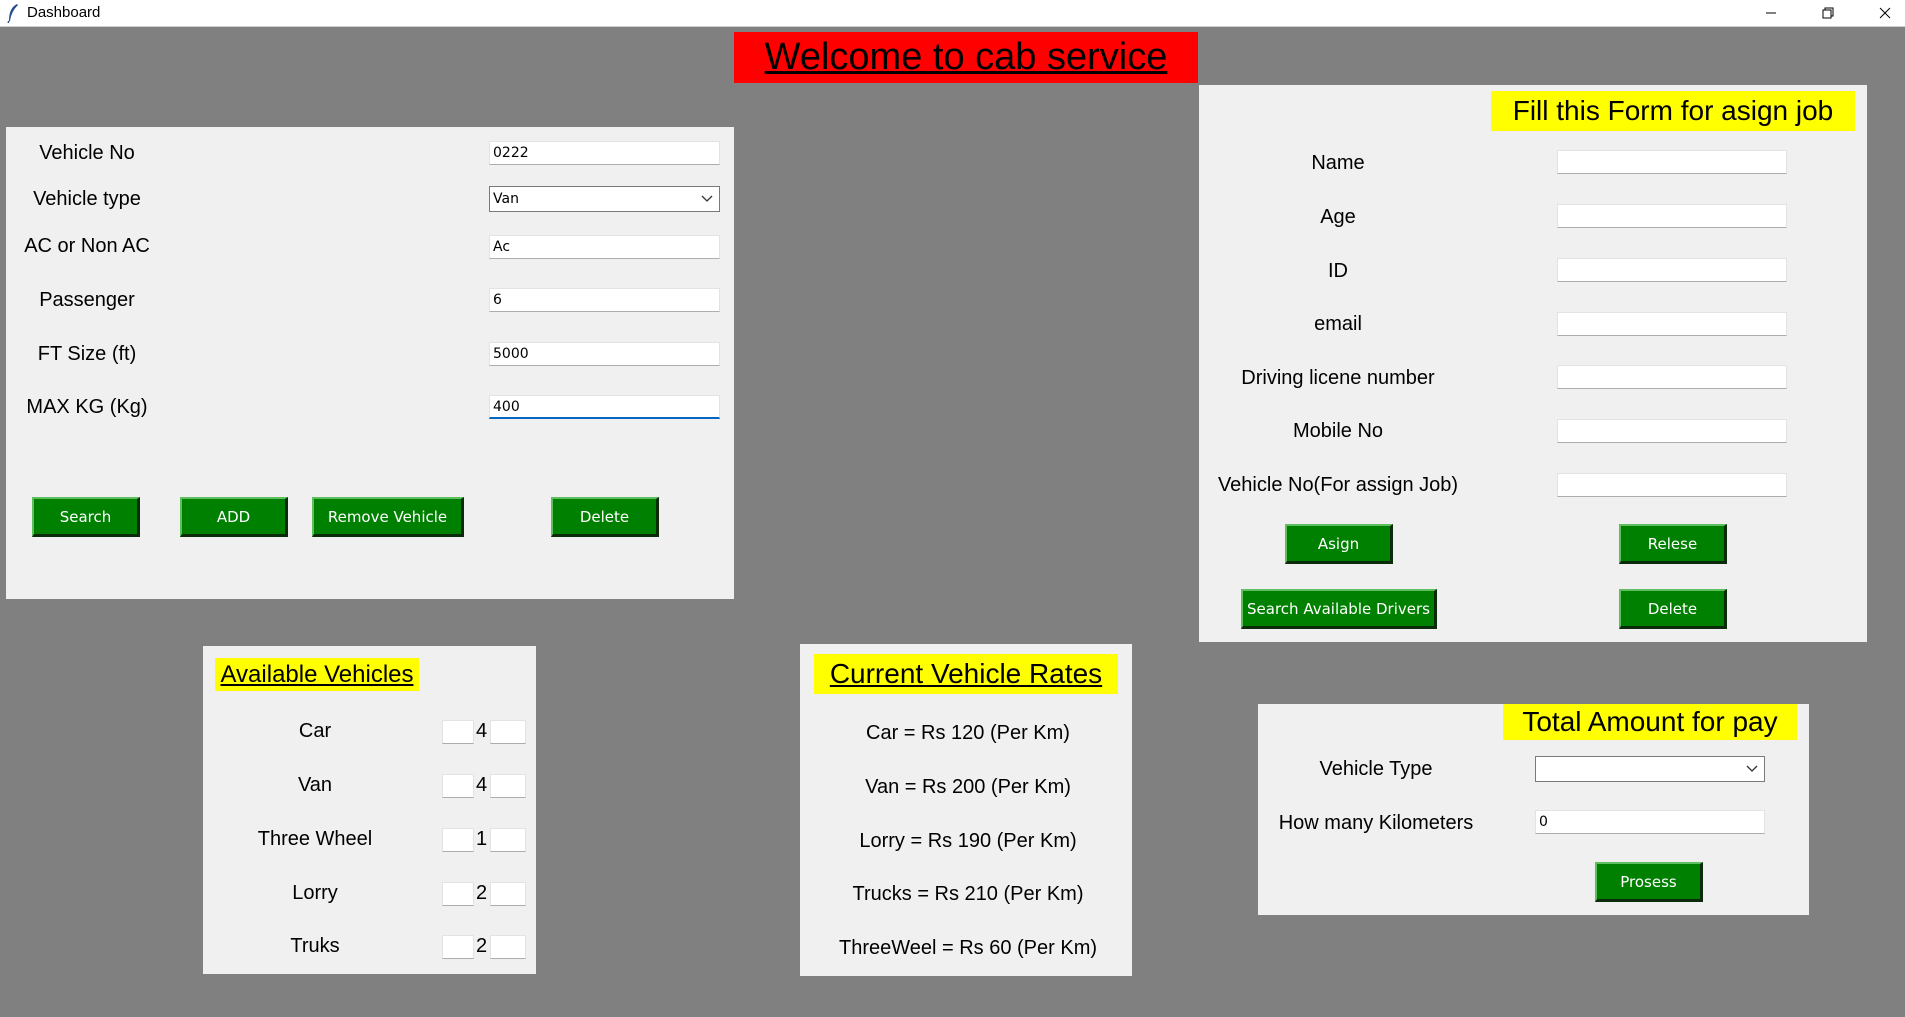 The height and width of the screenshot is (1017, 1905). What do you see at coordinates (604, 407) in the screenshot?
I see `max-kg-input: 400` at bounding box center [604, 407].